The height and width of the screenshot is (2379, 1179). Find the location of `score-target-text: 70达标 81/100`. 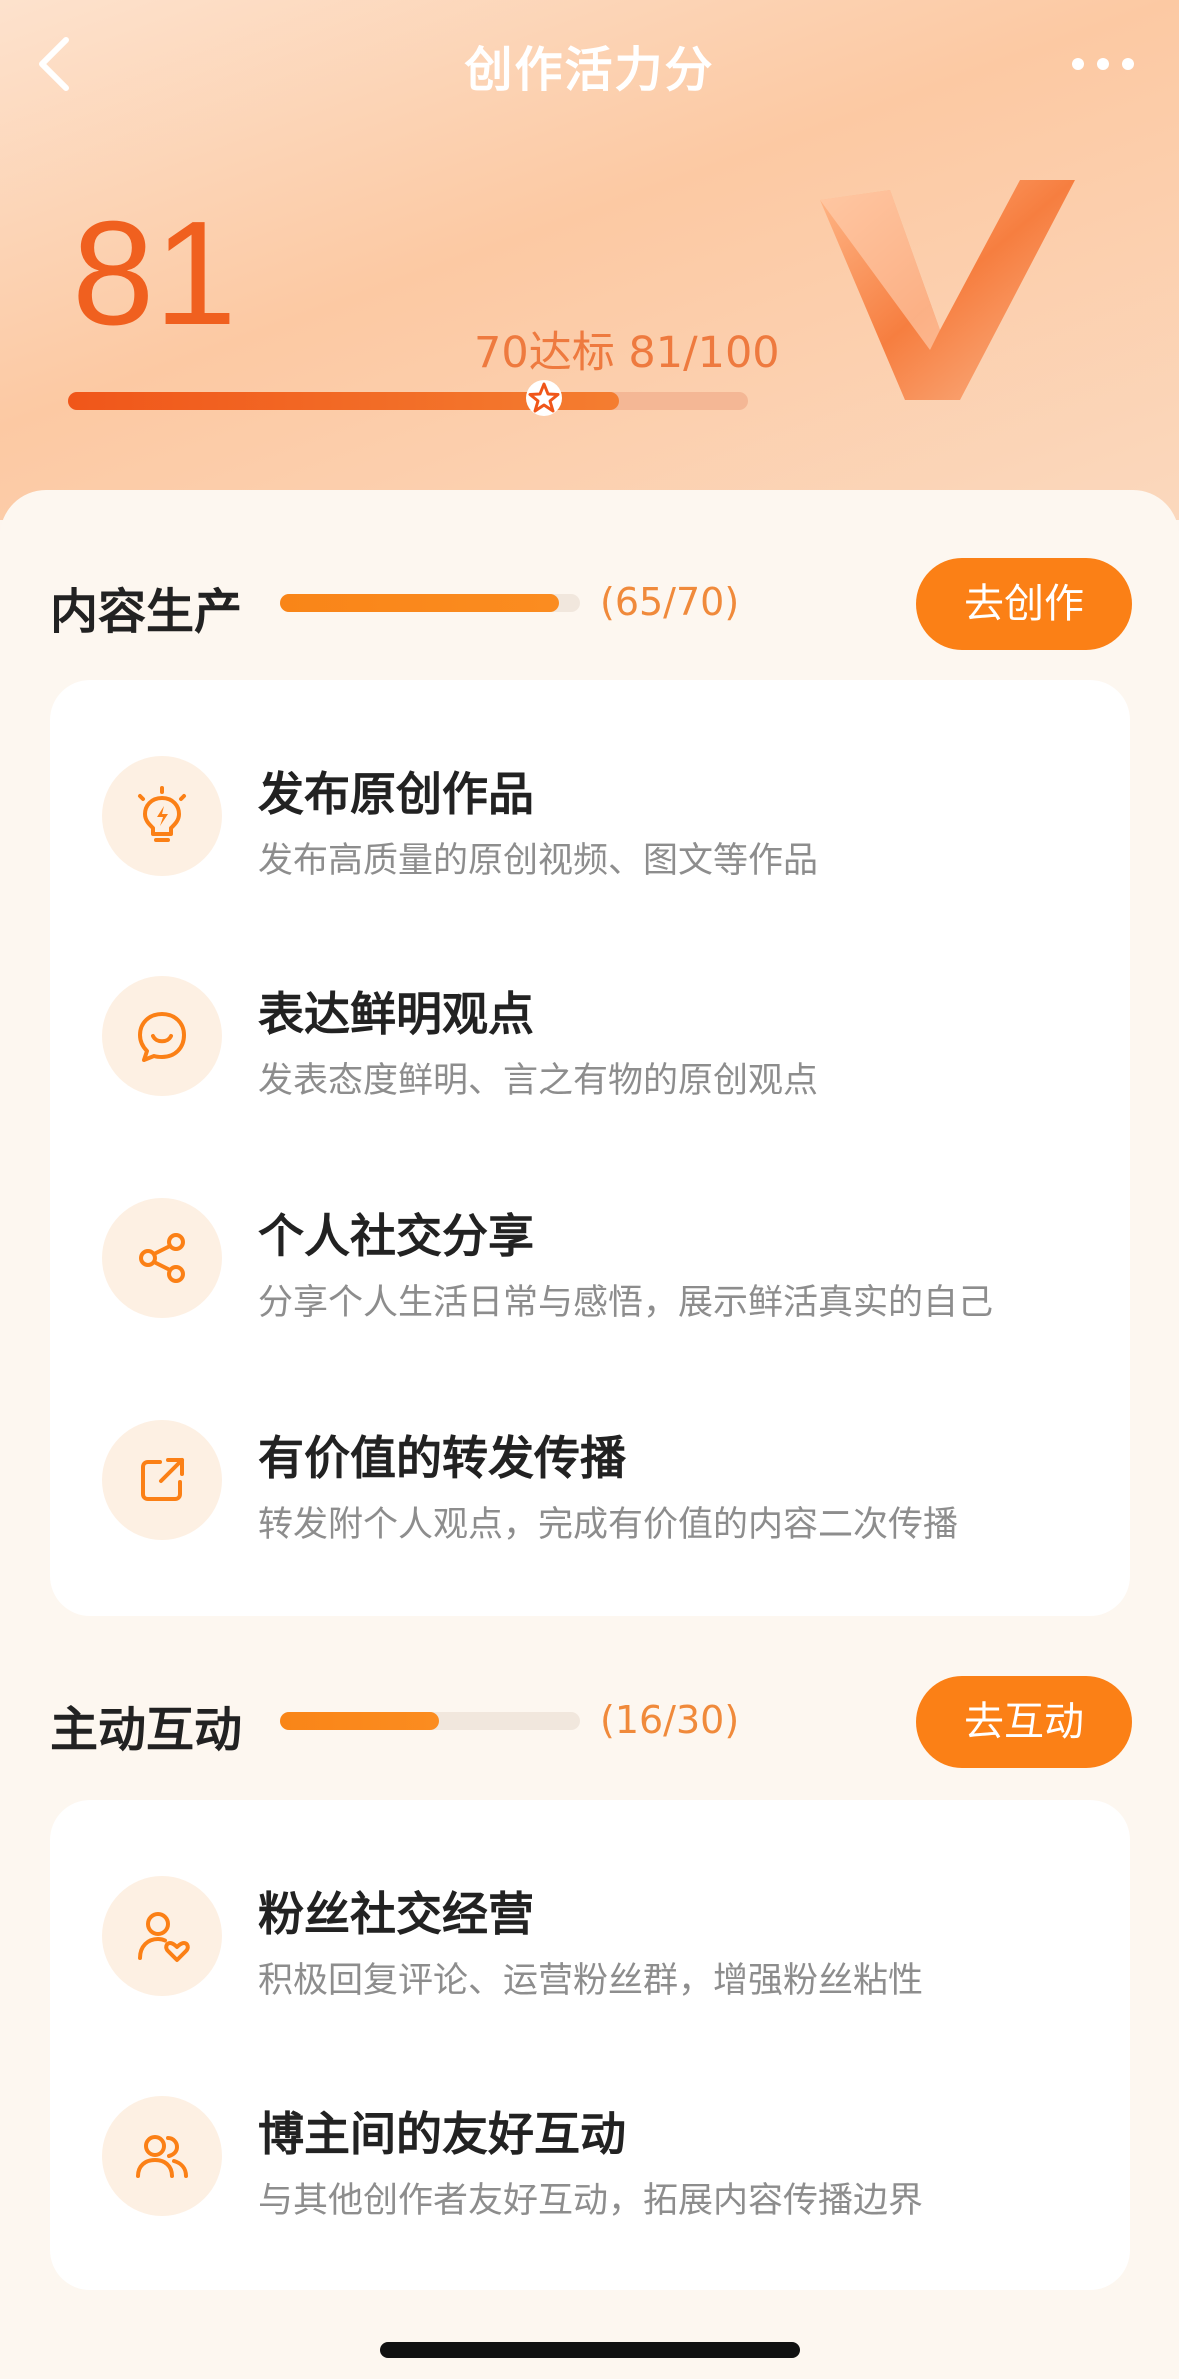

score-target-text: 70达标 81/100 is located at coordinates (627, 353).